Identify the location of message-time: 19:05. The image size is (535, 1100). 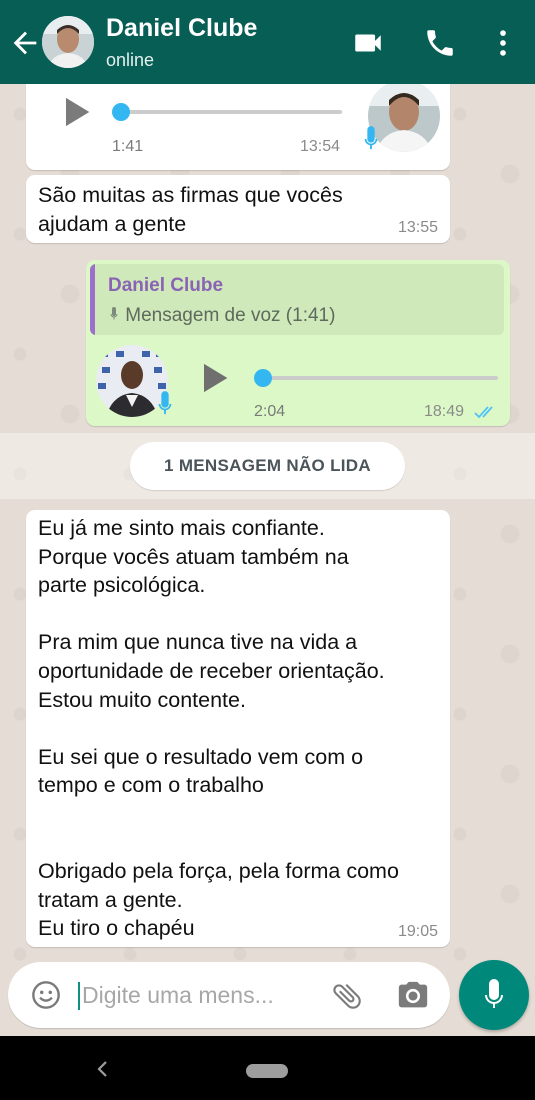
(418, 931).